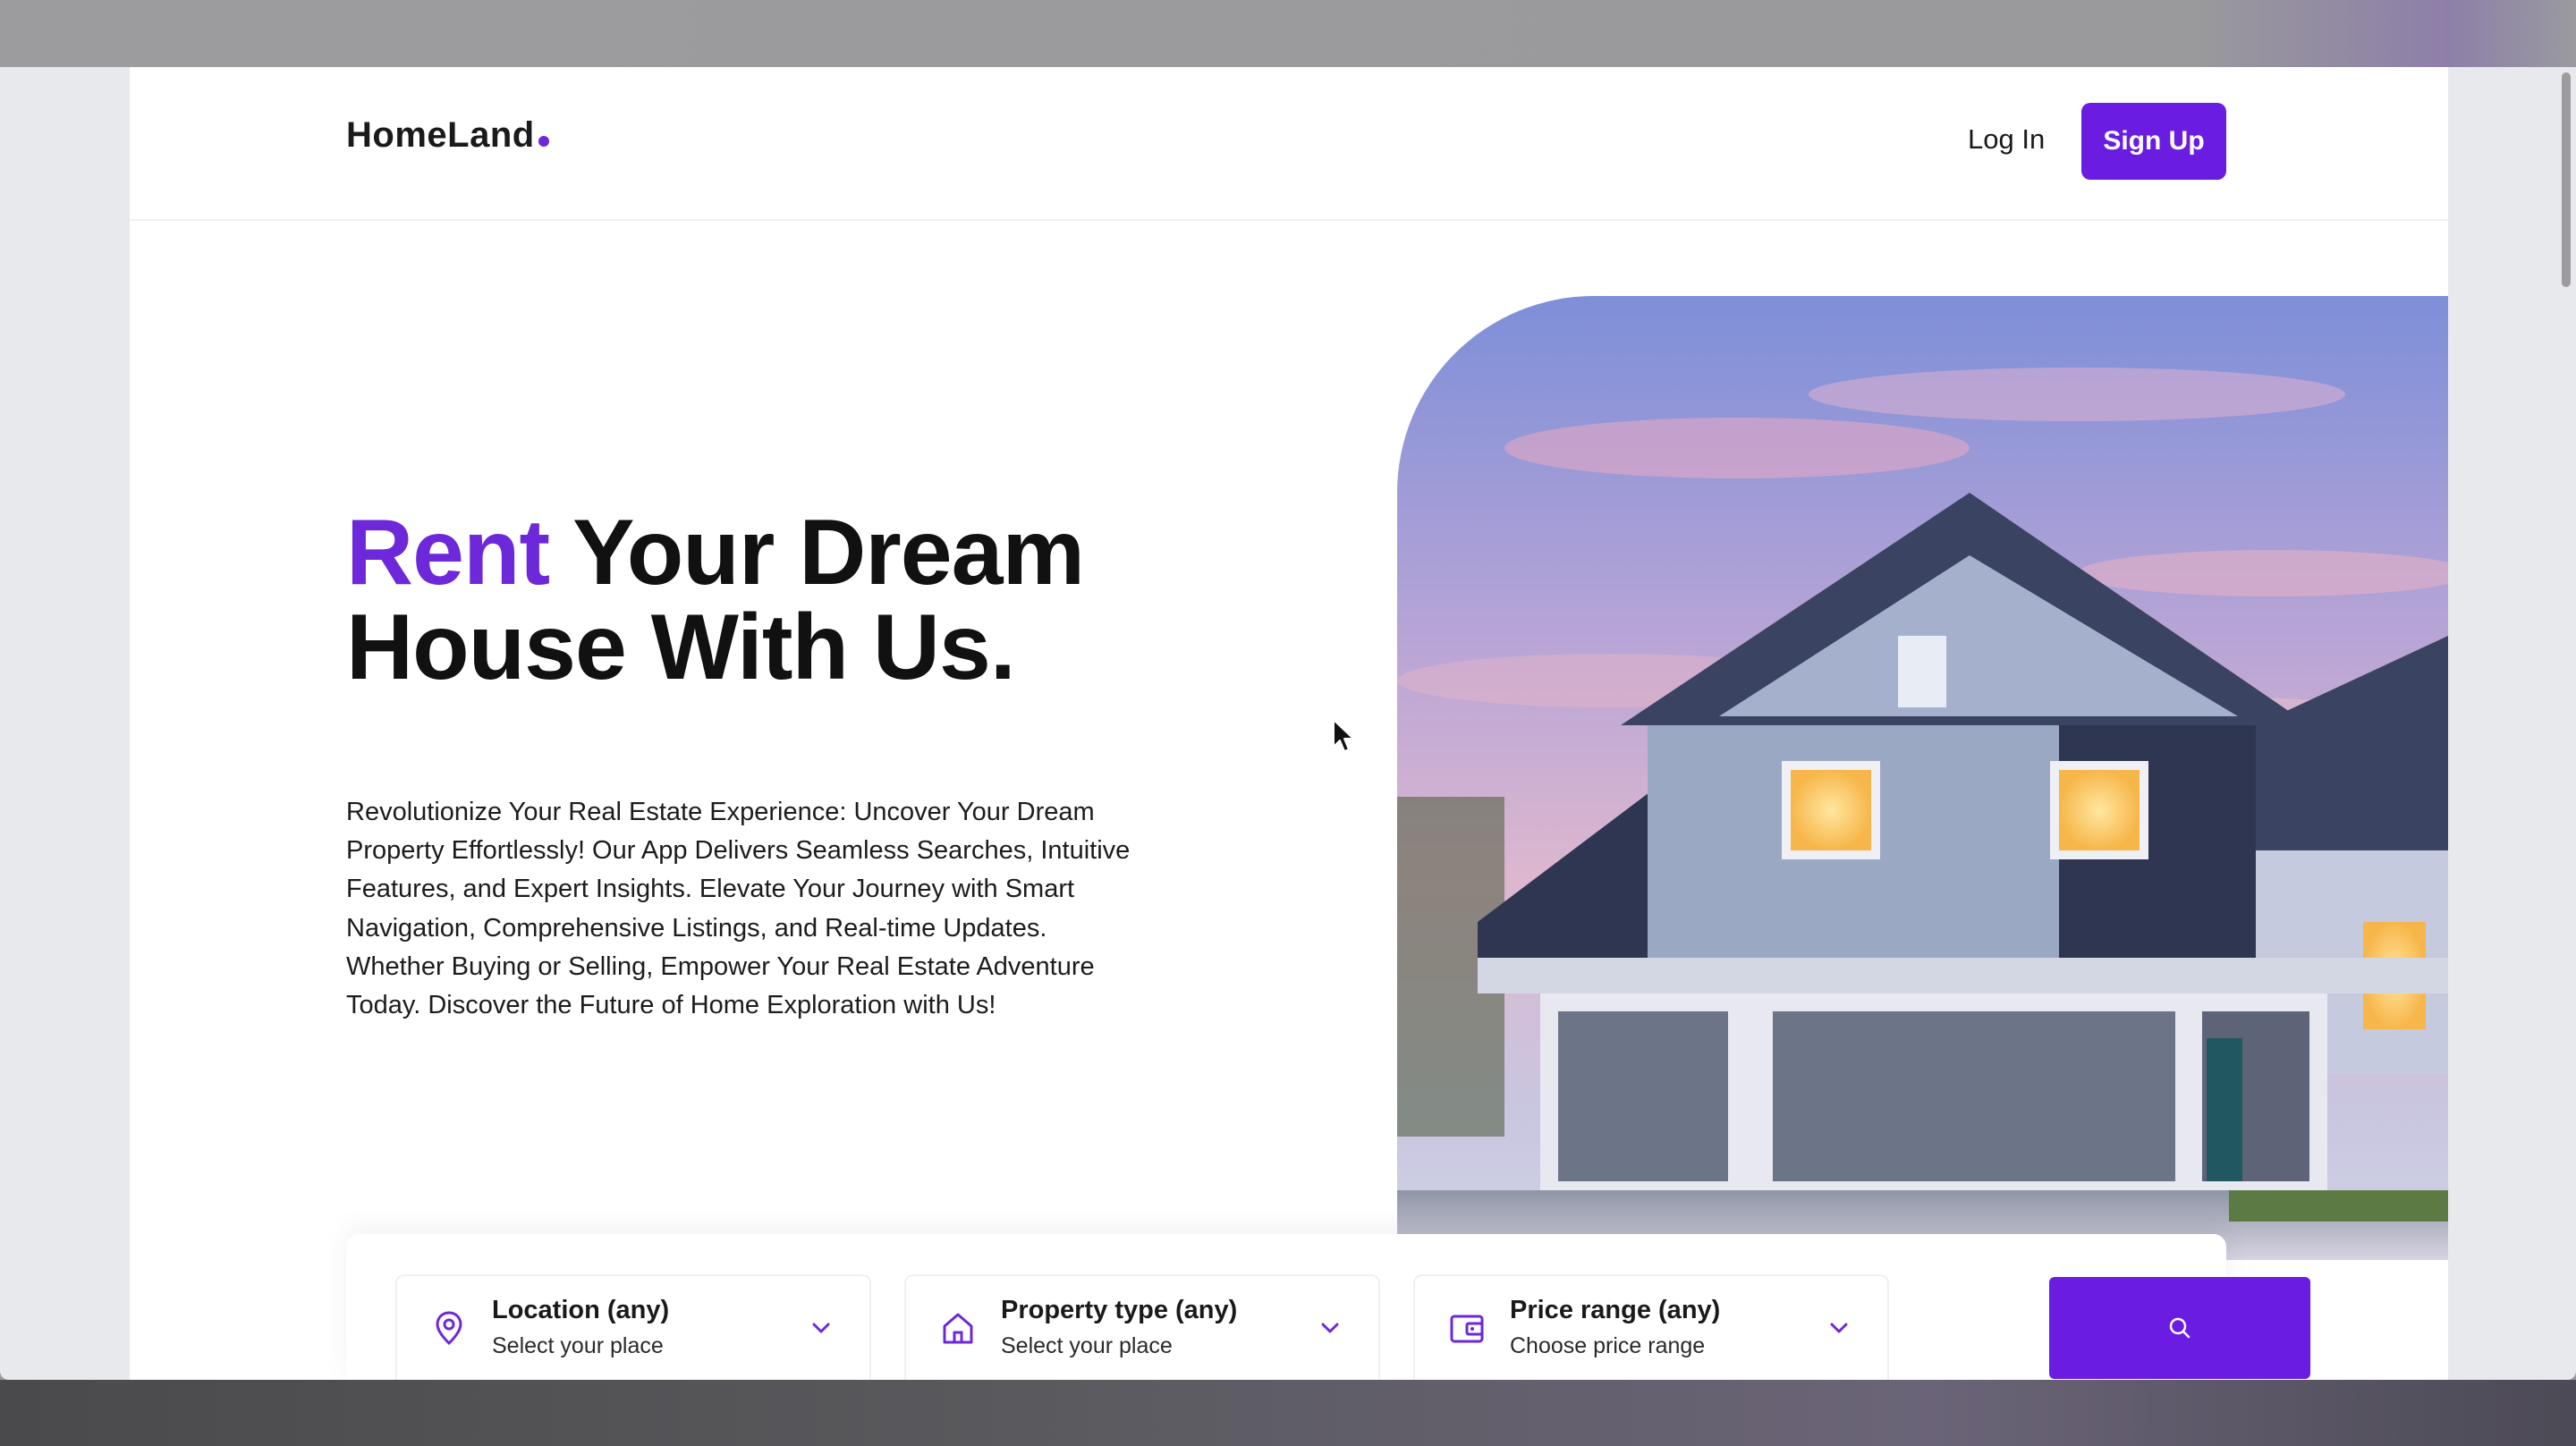  Describe the element at coordinates (1651, 1327) in the screenshot. I see `price-range-select: Price range (any) Choose price range` at that location.